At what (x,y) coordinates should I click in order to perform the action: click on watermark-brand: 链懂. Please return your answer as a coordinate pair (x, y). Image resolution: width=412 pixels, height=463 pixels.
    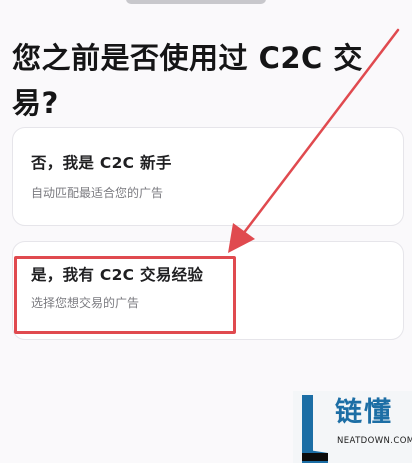
    Looking at the image, I should click on (364, 412).